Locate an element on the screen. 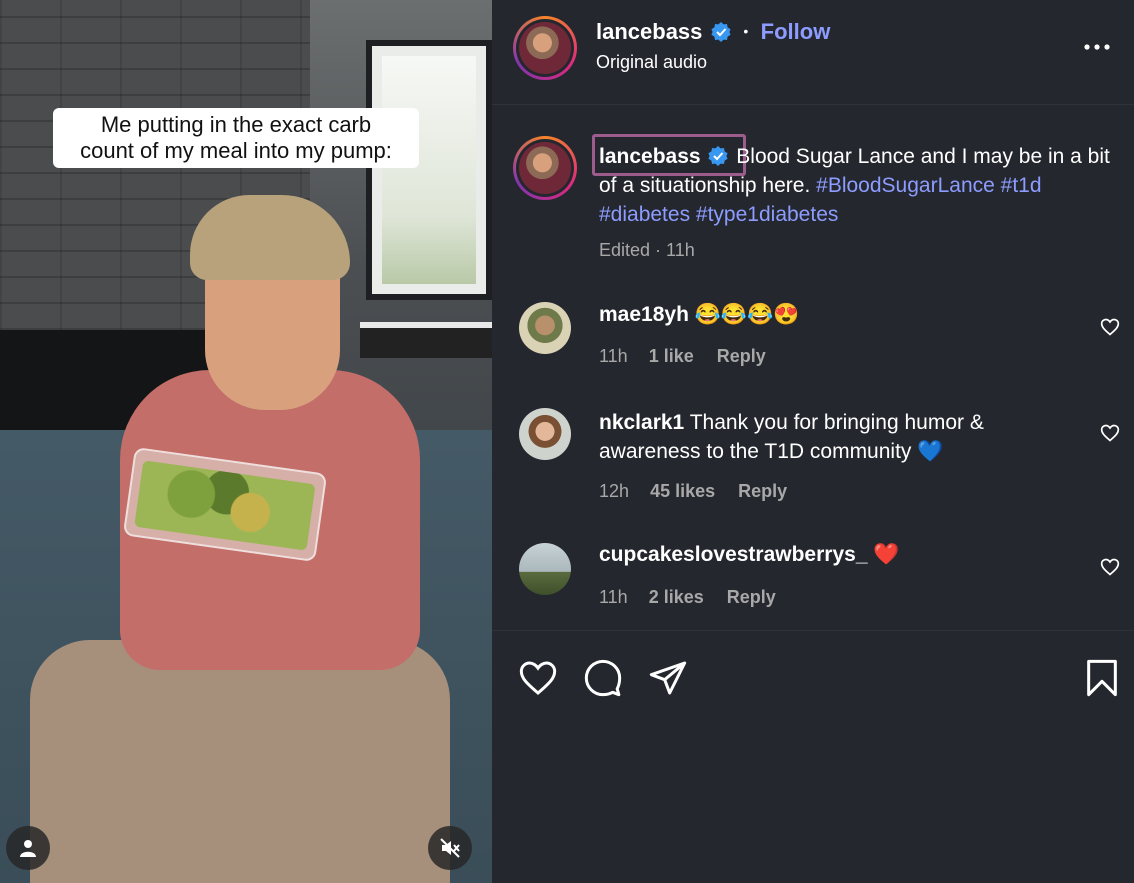 The height and width of the screenshot is (883, 1134). follow-button: Follow is located at coordinates (796, 31).